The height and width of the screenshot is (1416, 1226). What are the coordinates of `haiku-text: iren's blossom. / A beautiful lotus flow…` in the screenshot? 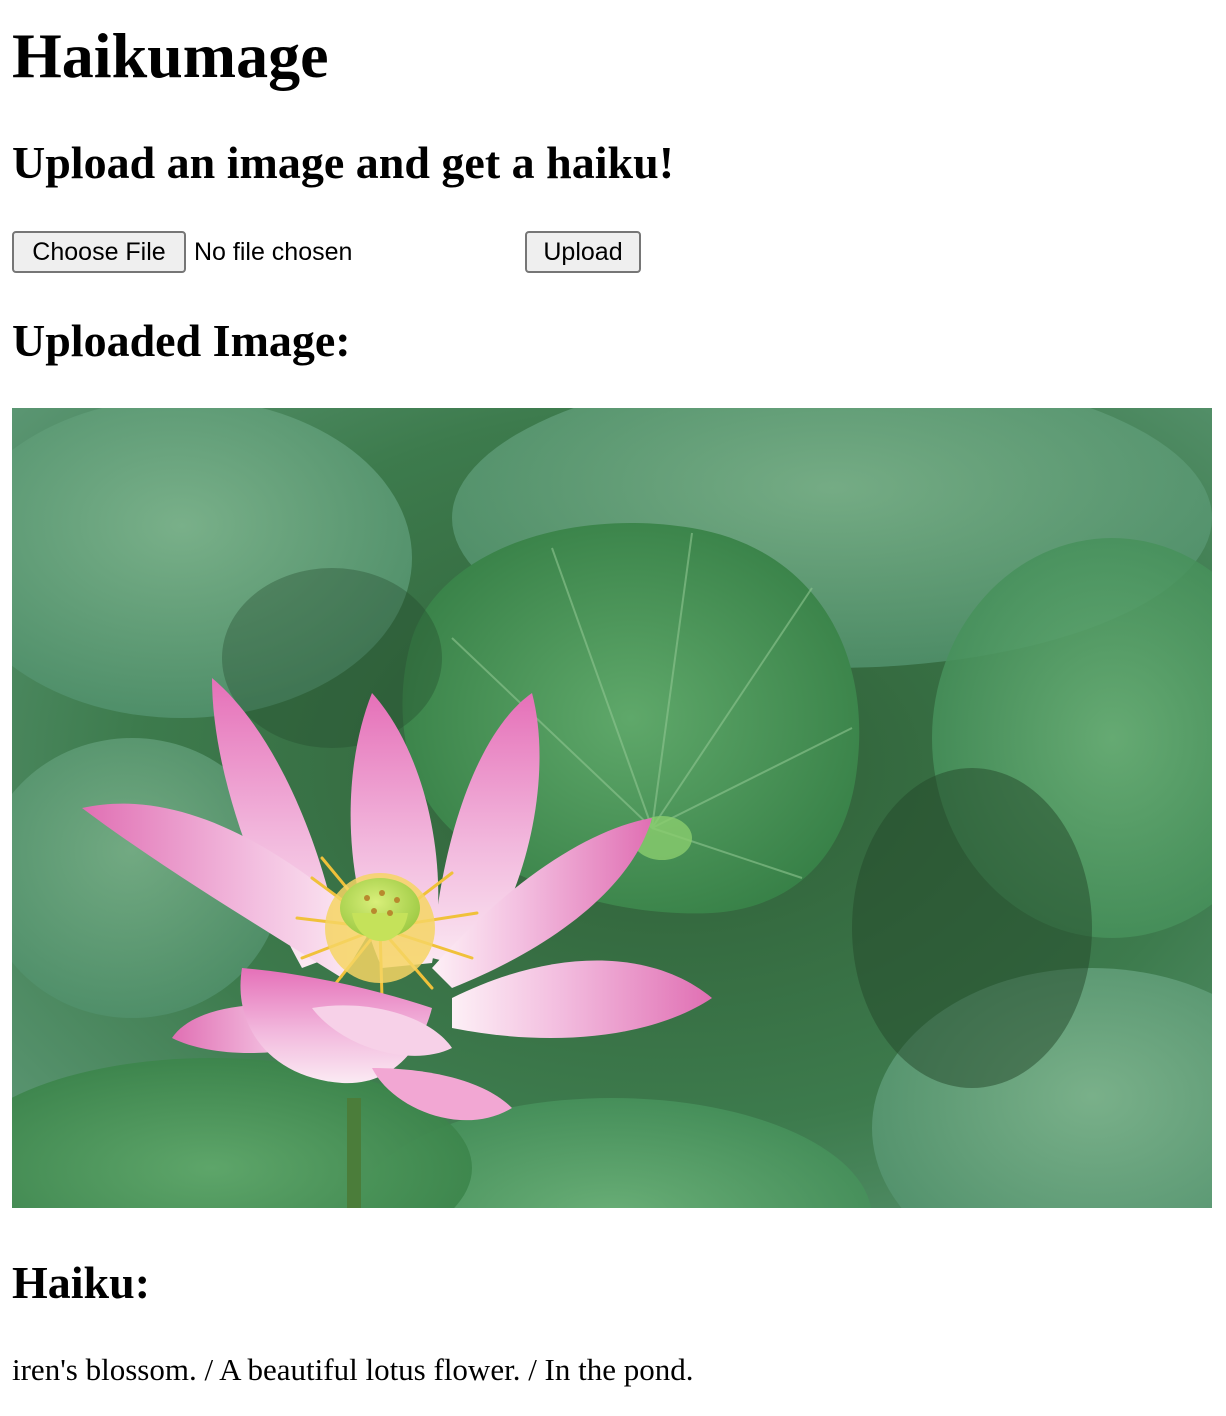 It's located at (353, 1369).